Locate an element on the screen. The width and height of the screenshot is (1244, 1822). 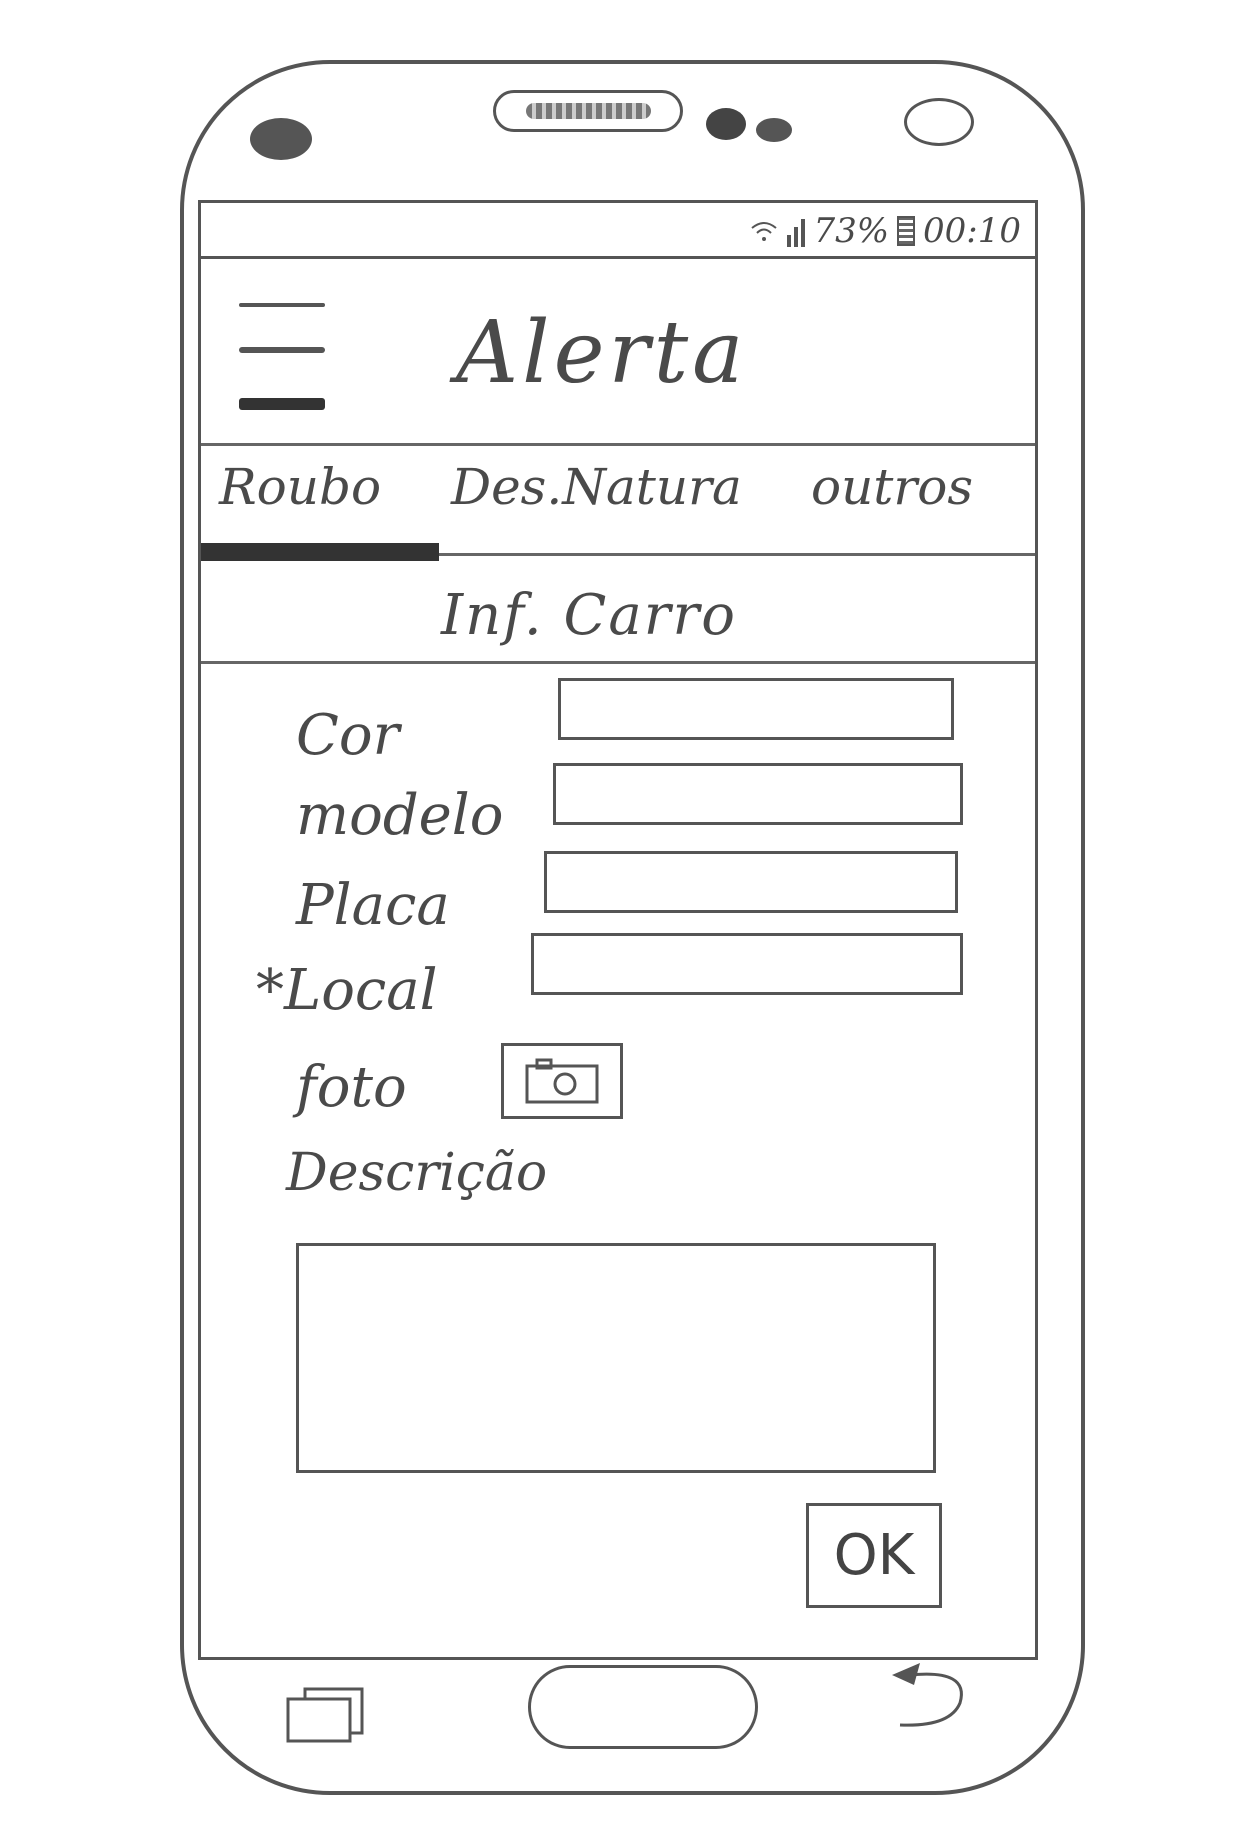
tab-selected-indicator is located at coordinates (320, 552).